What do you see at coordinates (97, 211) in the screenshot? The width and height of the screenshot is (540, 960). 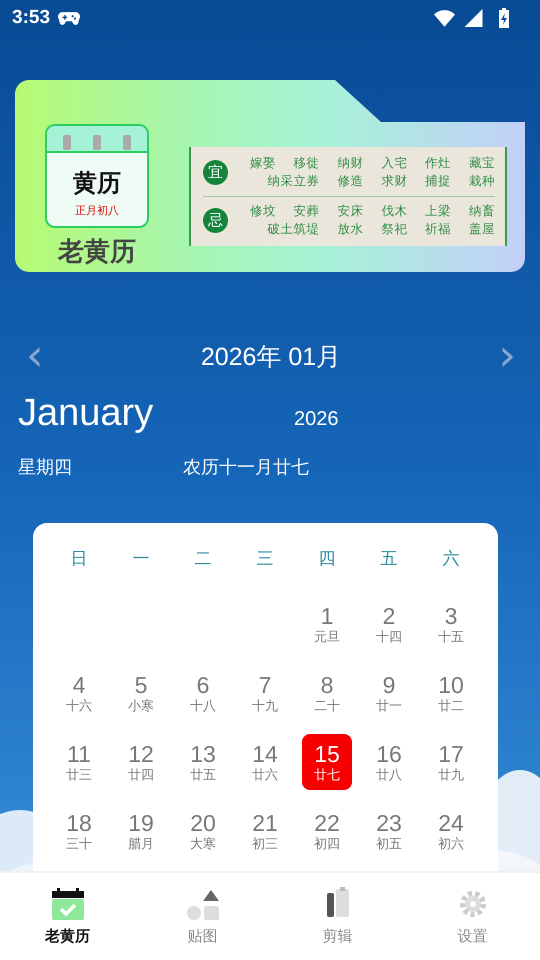 I see `icon-subtitle: 正月初八` at bounding box center [97, 211].